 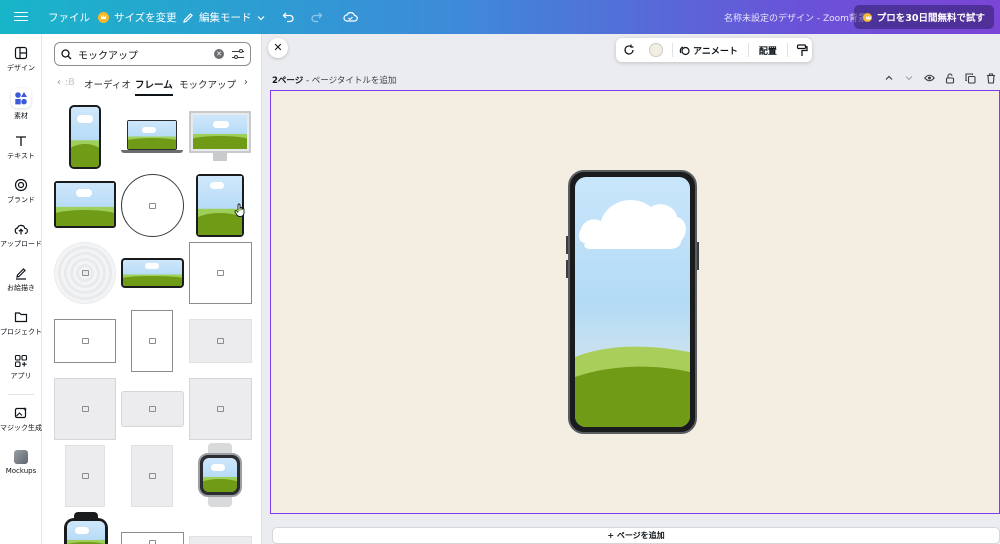 I want to click on rail-label: ブランド, so click(x=21, y=200).